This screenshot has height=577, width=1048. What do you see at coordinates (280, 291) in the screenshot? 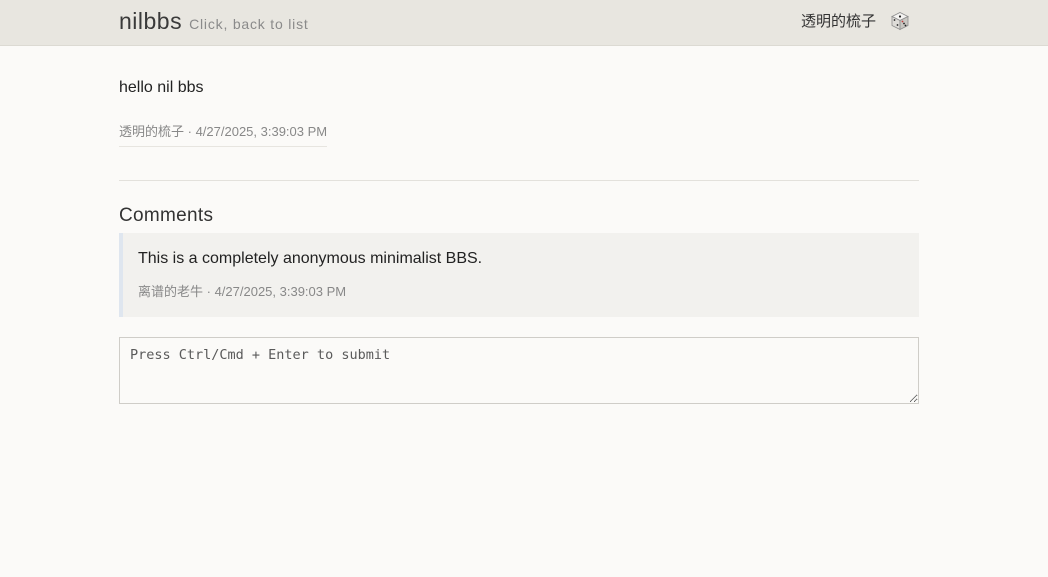
I see `comment-timestamp: 4/27/2025, 3:39:03 PM` at bounding box center [280, 291].